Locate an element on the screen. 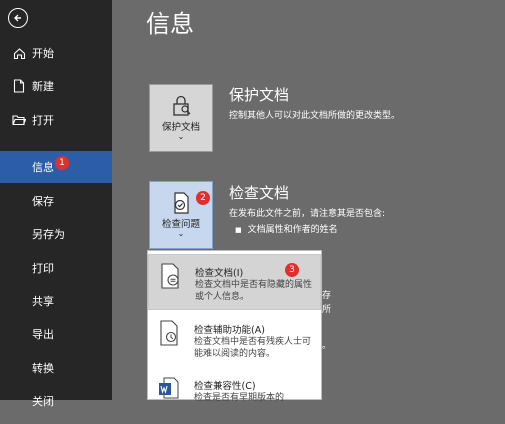 The height and width of the screenshot is (424, 505). menu-item-description: 检查文档中是否有隐藏的属性或个人信息。 is located at coordinates (254, 291).